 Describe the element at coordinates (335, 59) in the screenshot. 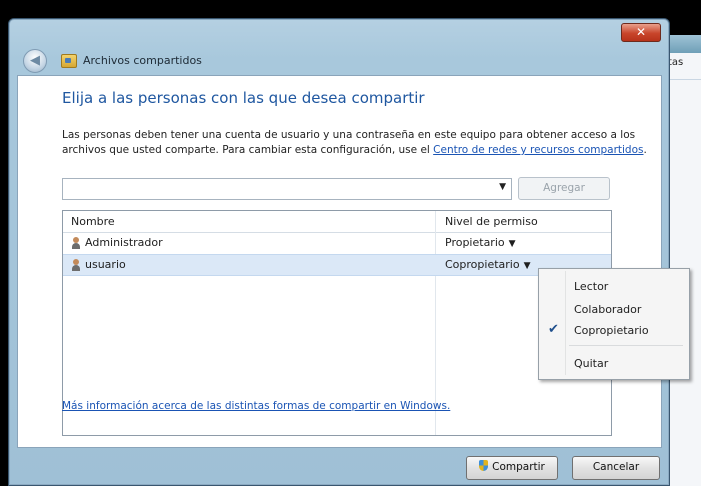

I see `nav-row: ◀ Archivos compartidos` at that location.